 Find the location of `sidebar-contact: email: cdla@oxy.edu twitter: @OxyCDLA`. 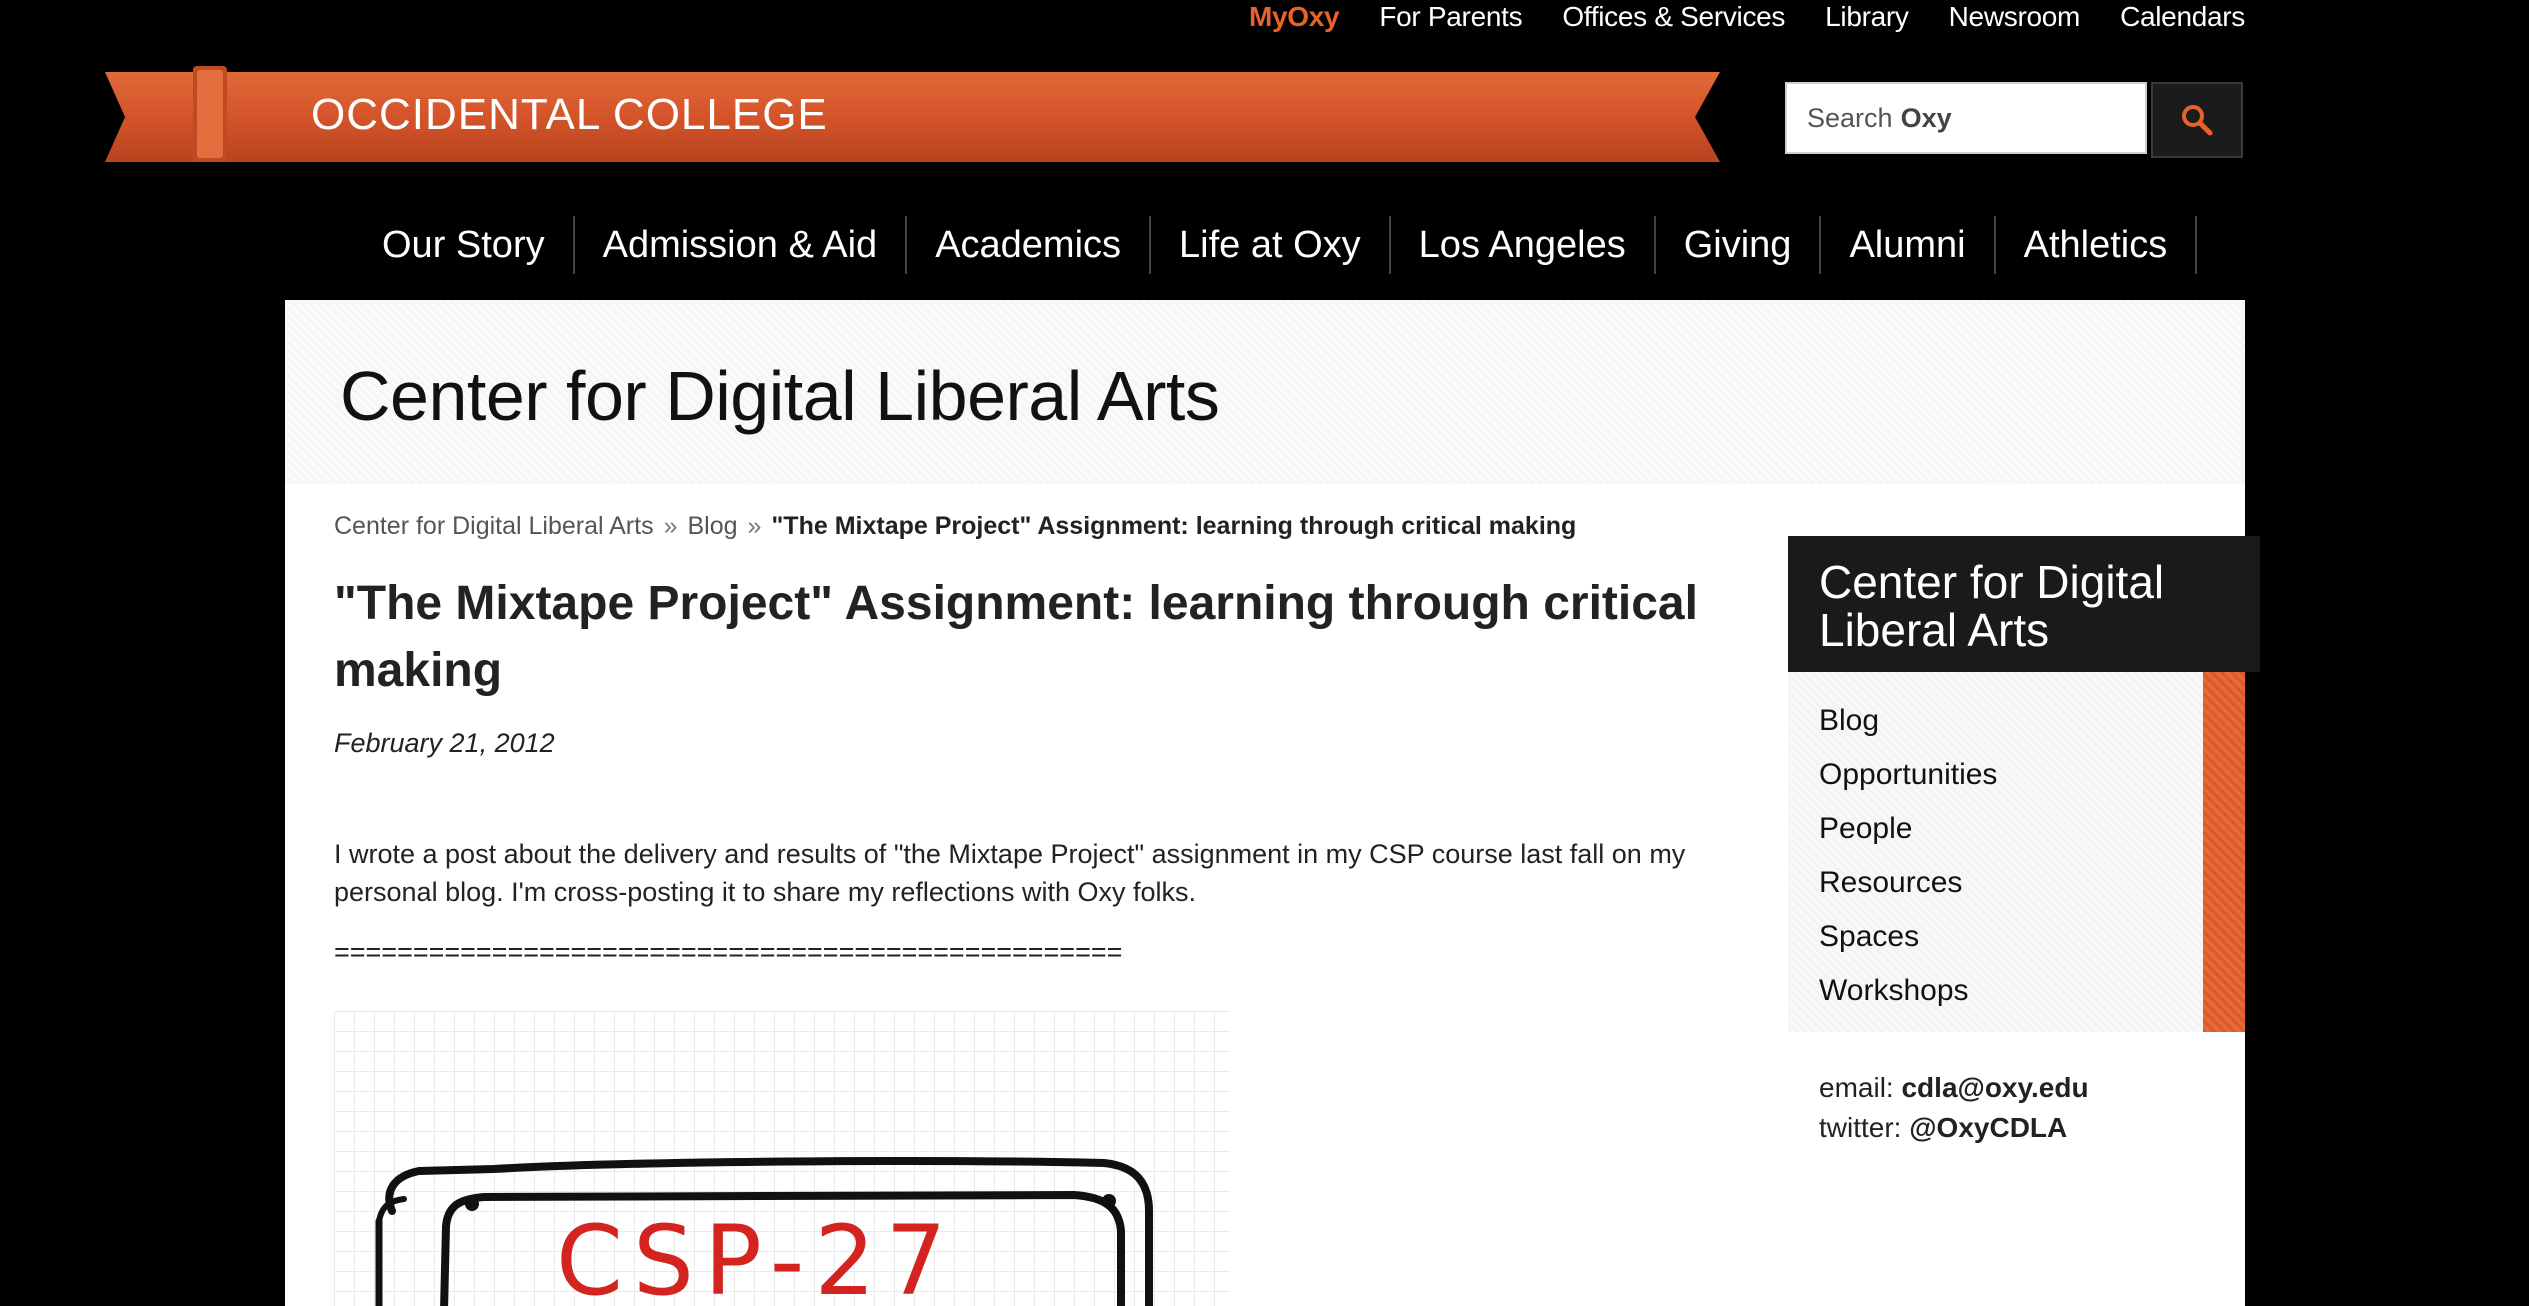

sidebar-contact: email: cdla@oxy.edu twitter: @OxyCDLA is located at coordinates (2024, 1108).